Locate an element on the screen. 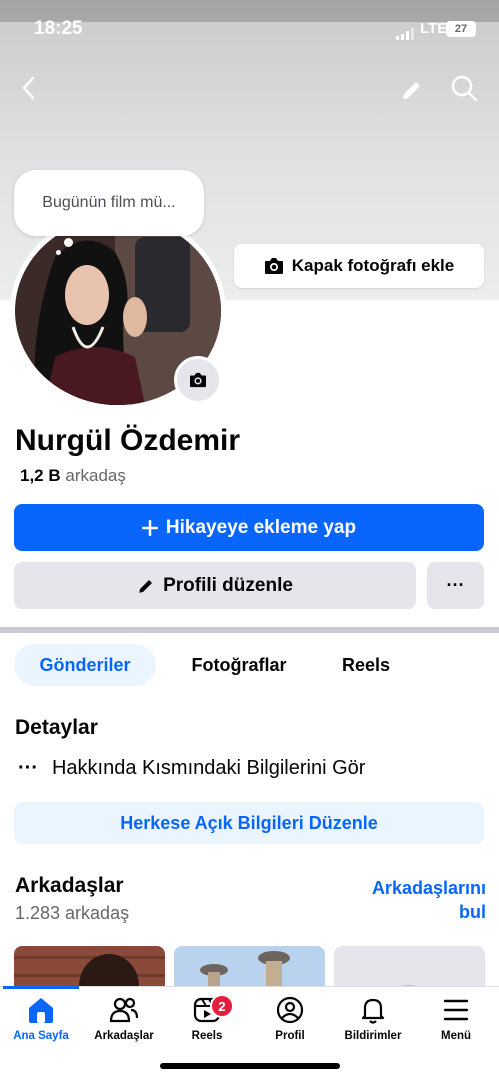  bell-icon is located at coordinates (373, 1011).